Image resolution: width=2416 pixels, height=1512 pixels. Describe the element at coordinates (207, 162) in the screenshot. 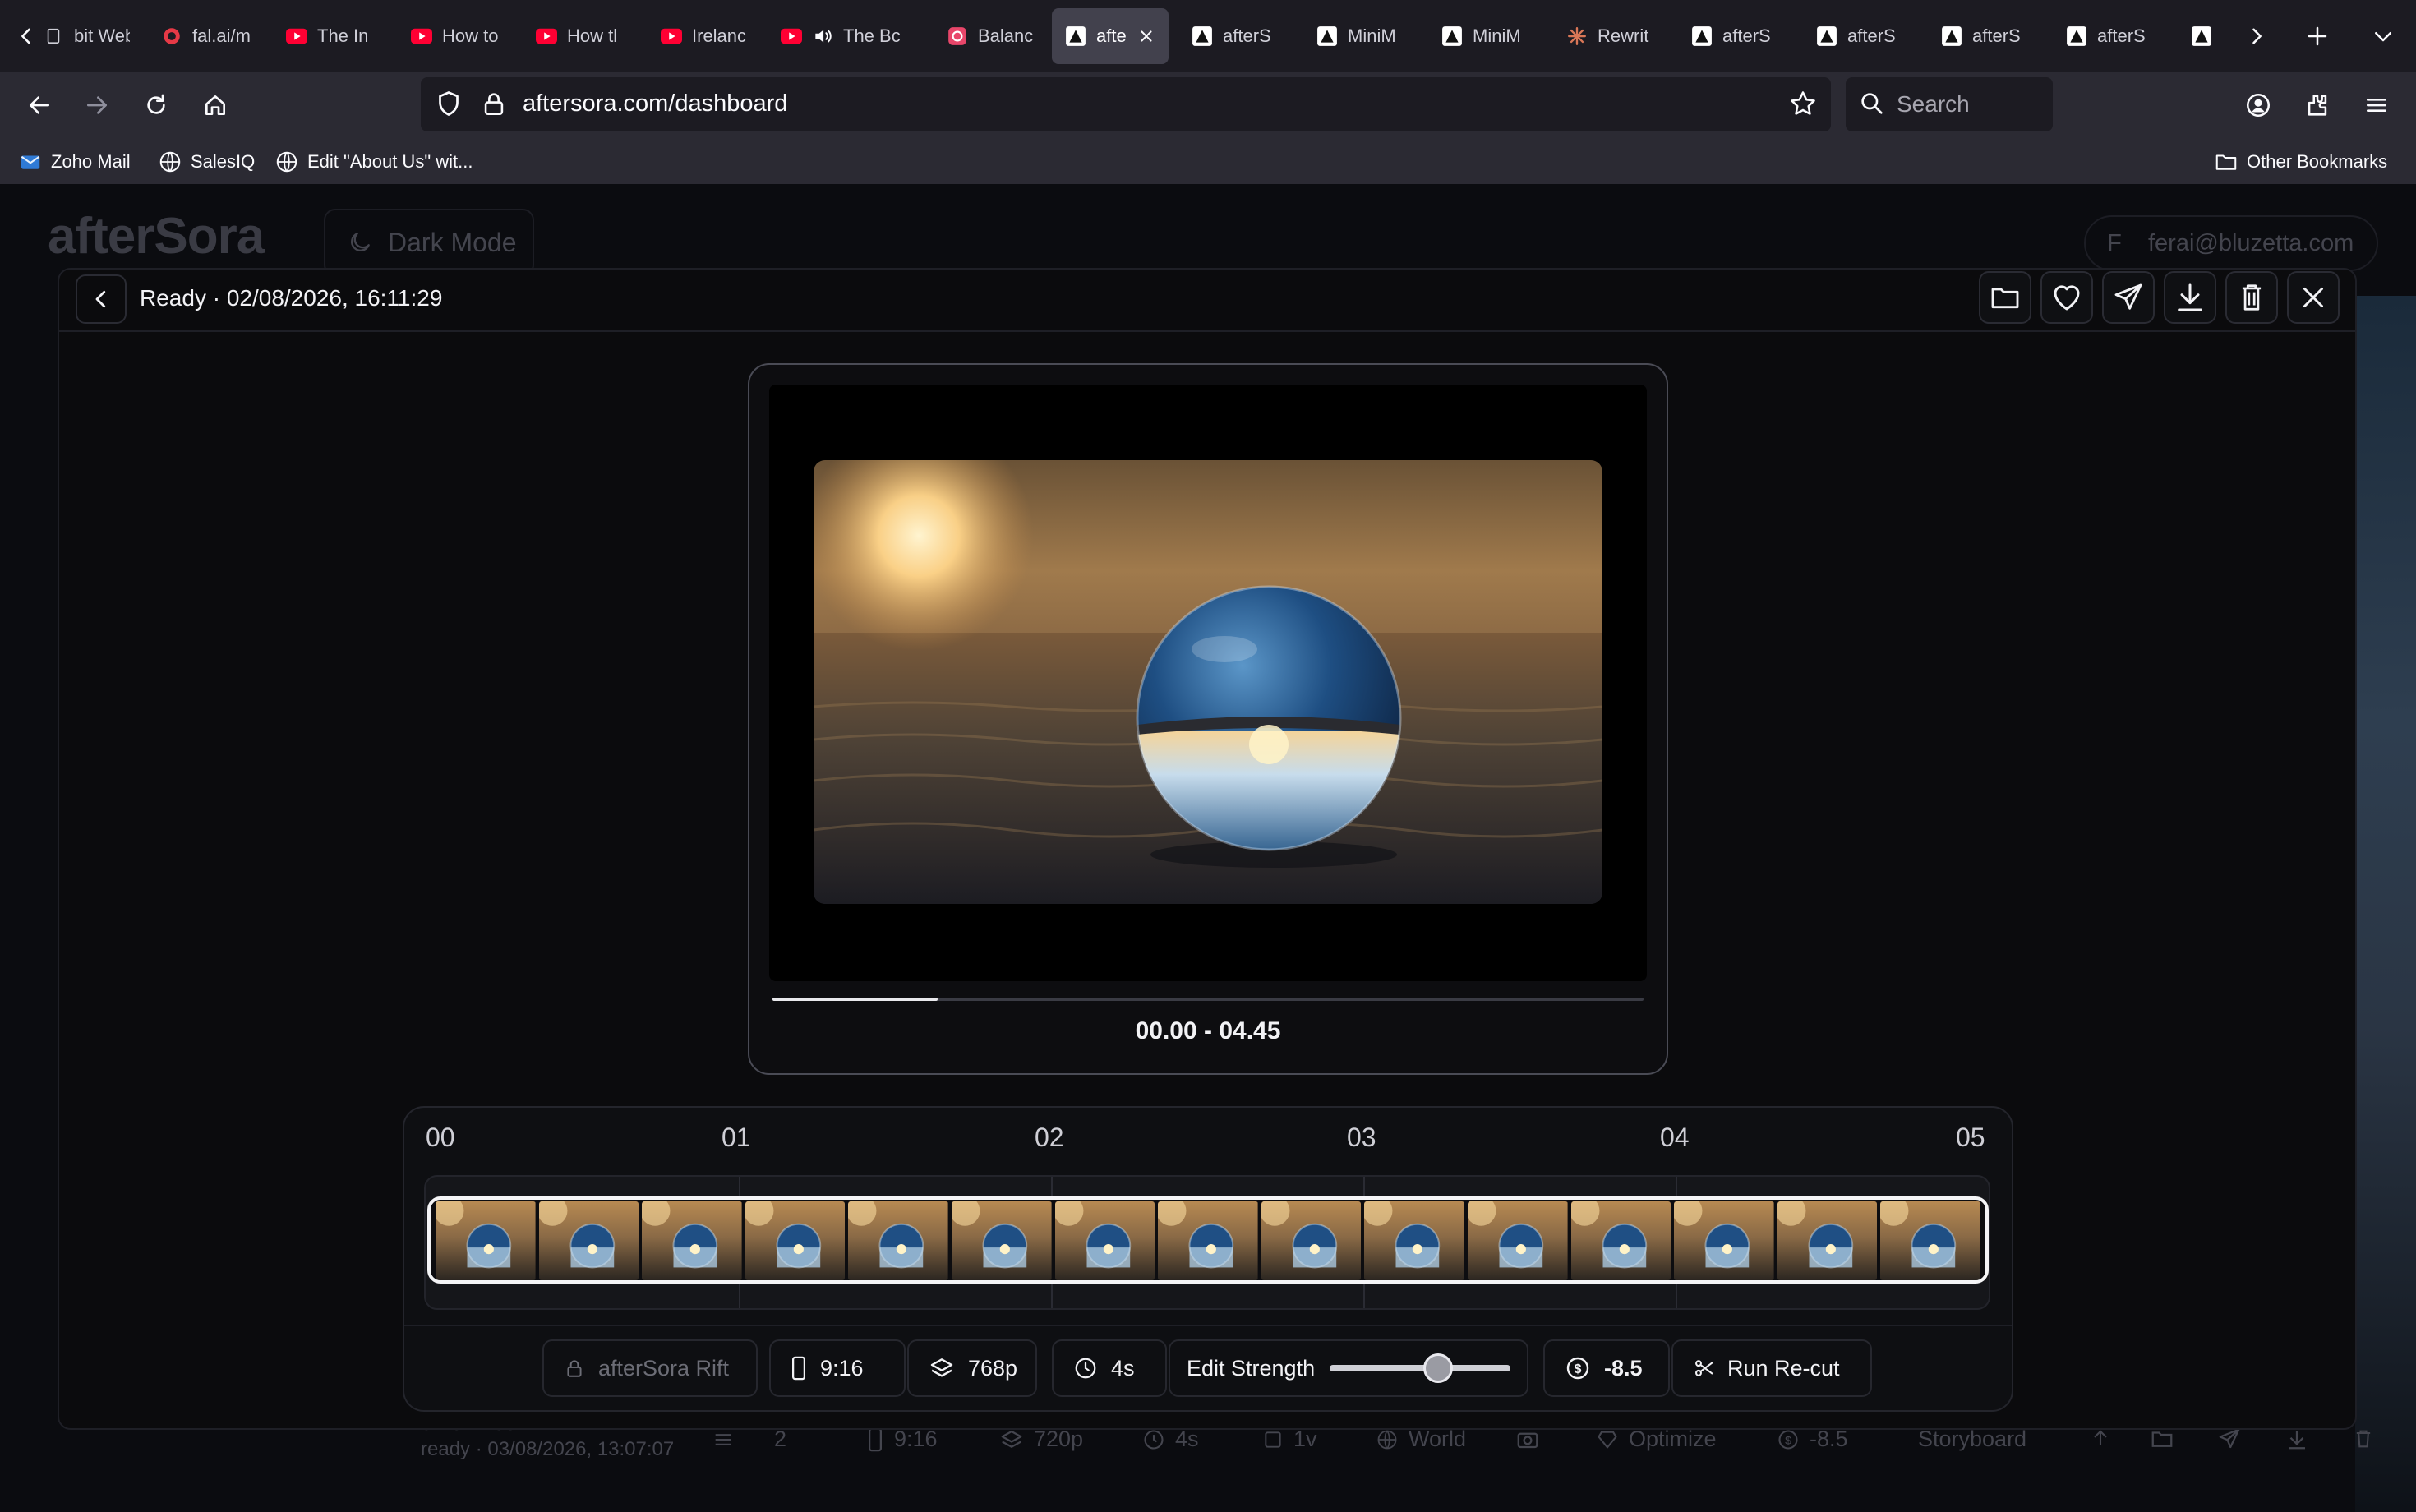

I see `bookmark-salesiq: SalesIQ` at that location.